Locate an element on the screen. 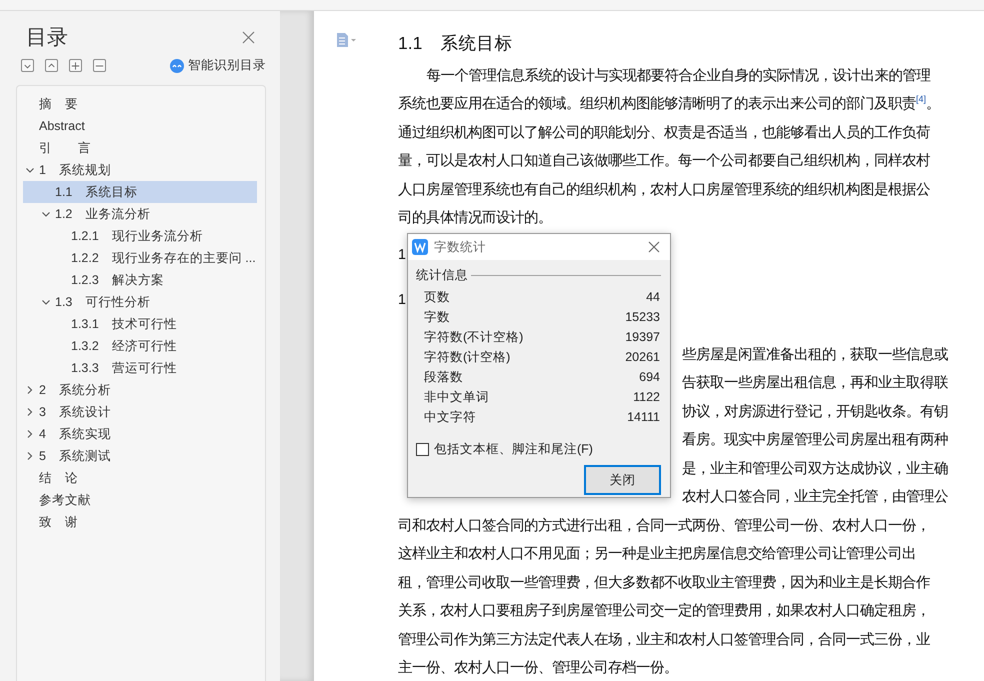 This screenshot has height=681, width=984. panel-title: 目录 is located at coordinates (47, 38).